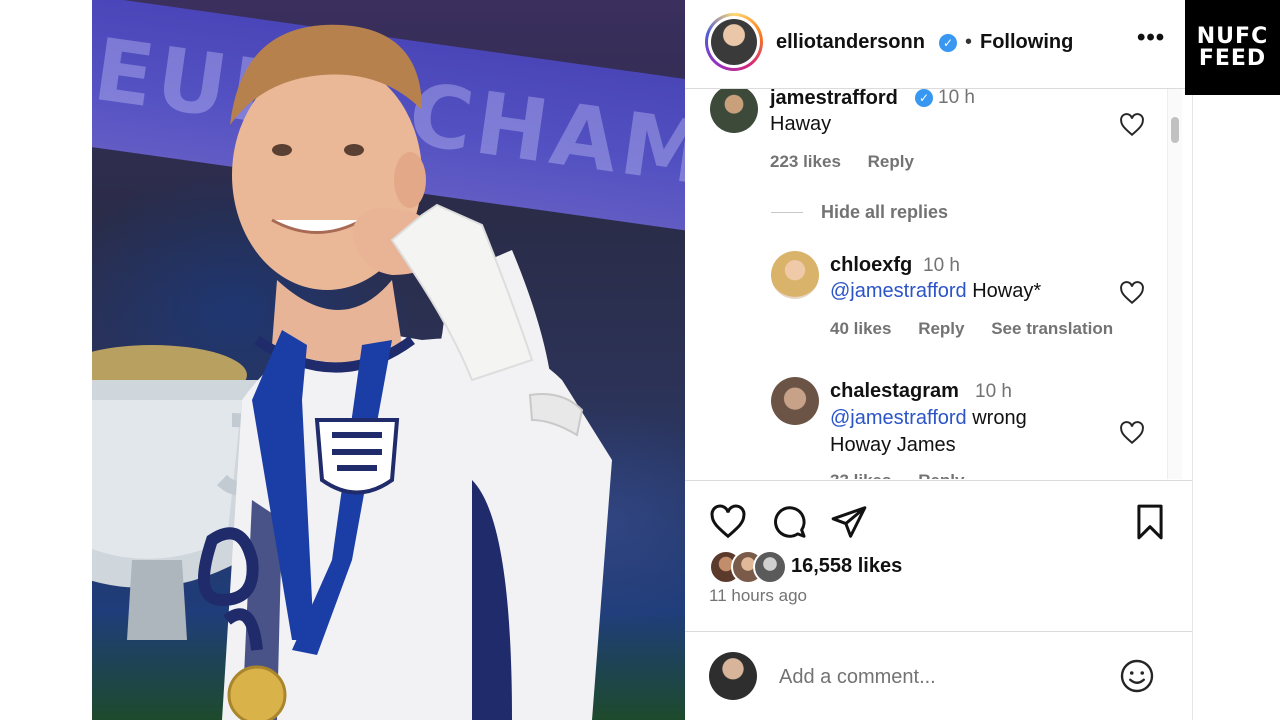 The height and width of the screenshot is (721, 1280). What do you see at coordinates (893, 445) in the screenshot?
I see `reply-body-line2: Howay James` at bounding box center [893, 445].